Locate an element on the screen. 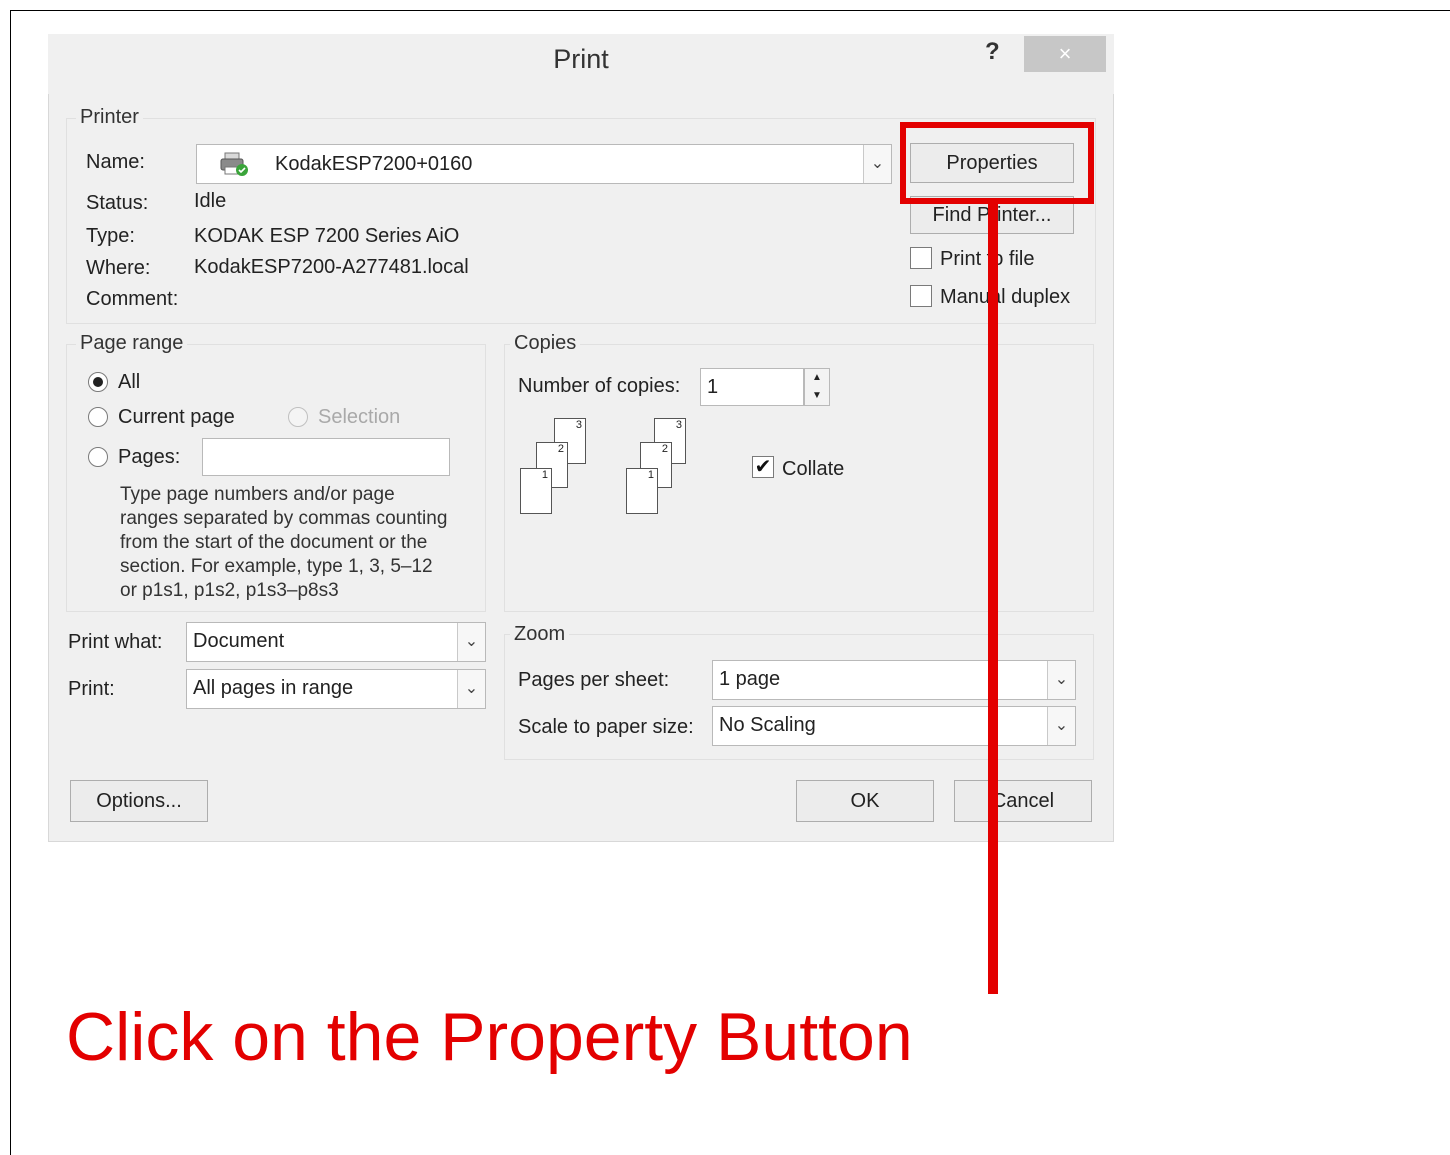 Image resolution: width=1450 pixels, height=1155 pixels. pointer-line is located at coordinates (993, 598).